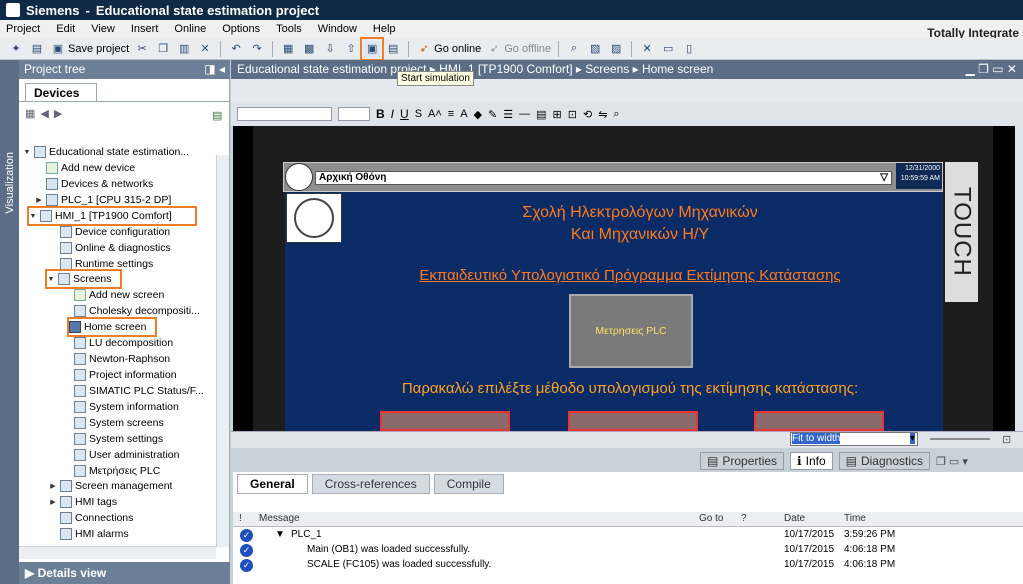  Describe the element at coordinates (190, 29) in the screenshot. I see `menu-online: Online` at that location.